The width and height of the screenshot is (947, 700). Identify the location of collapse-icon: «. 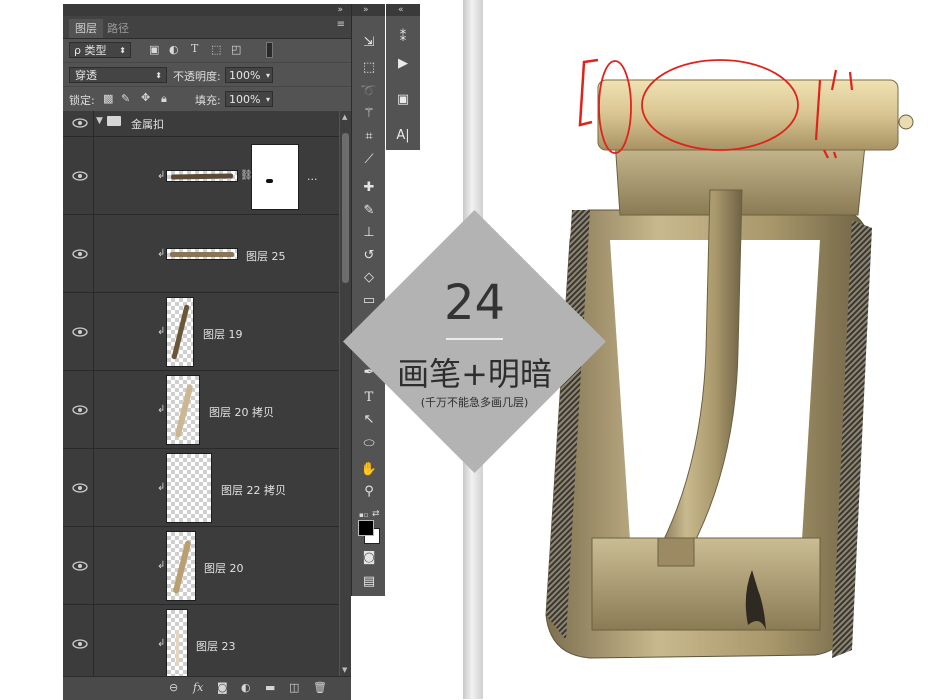
(401, 10).